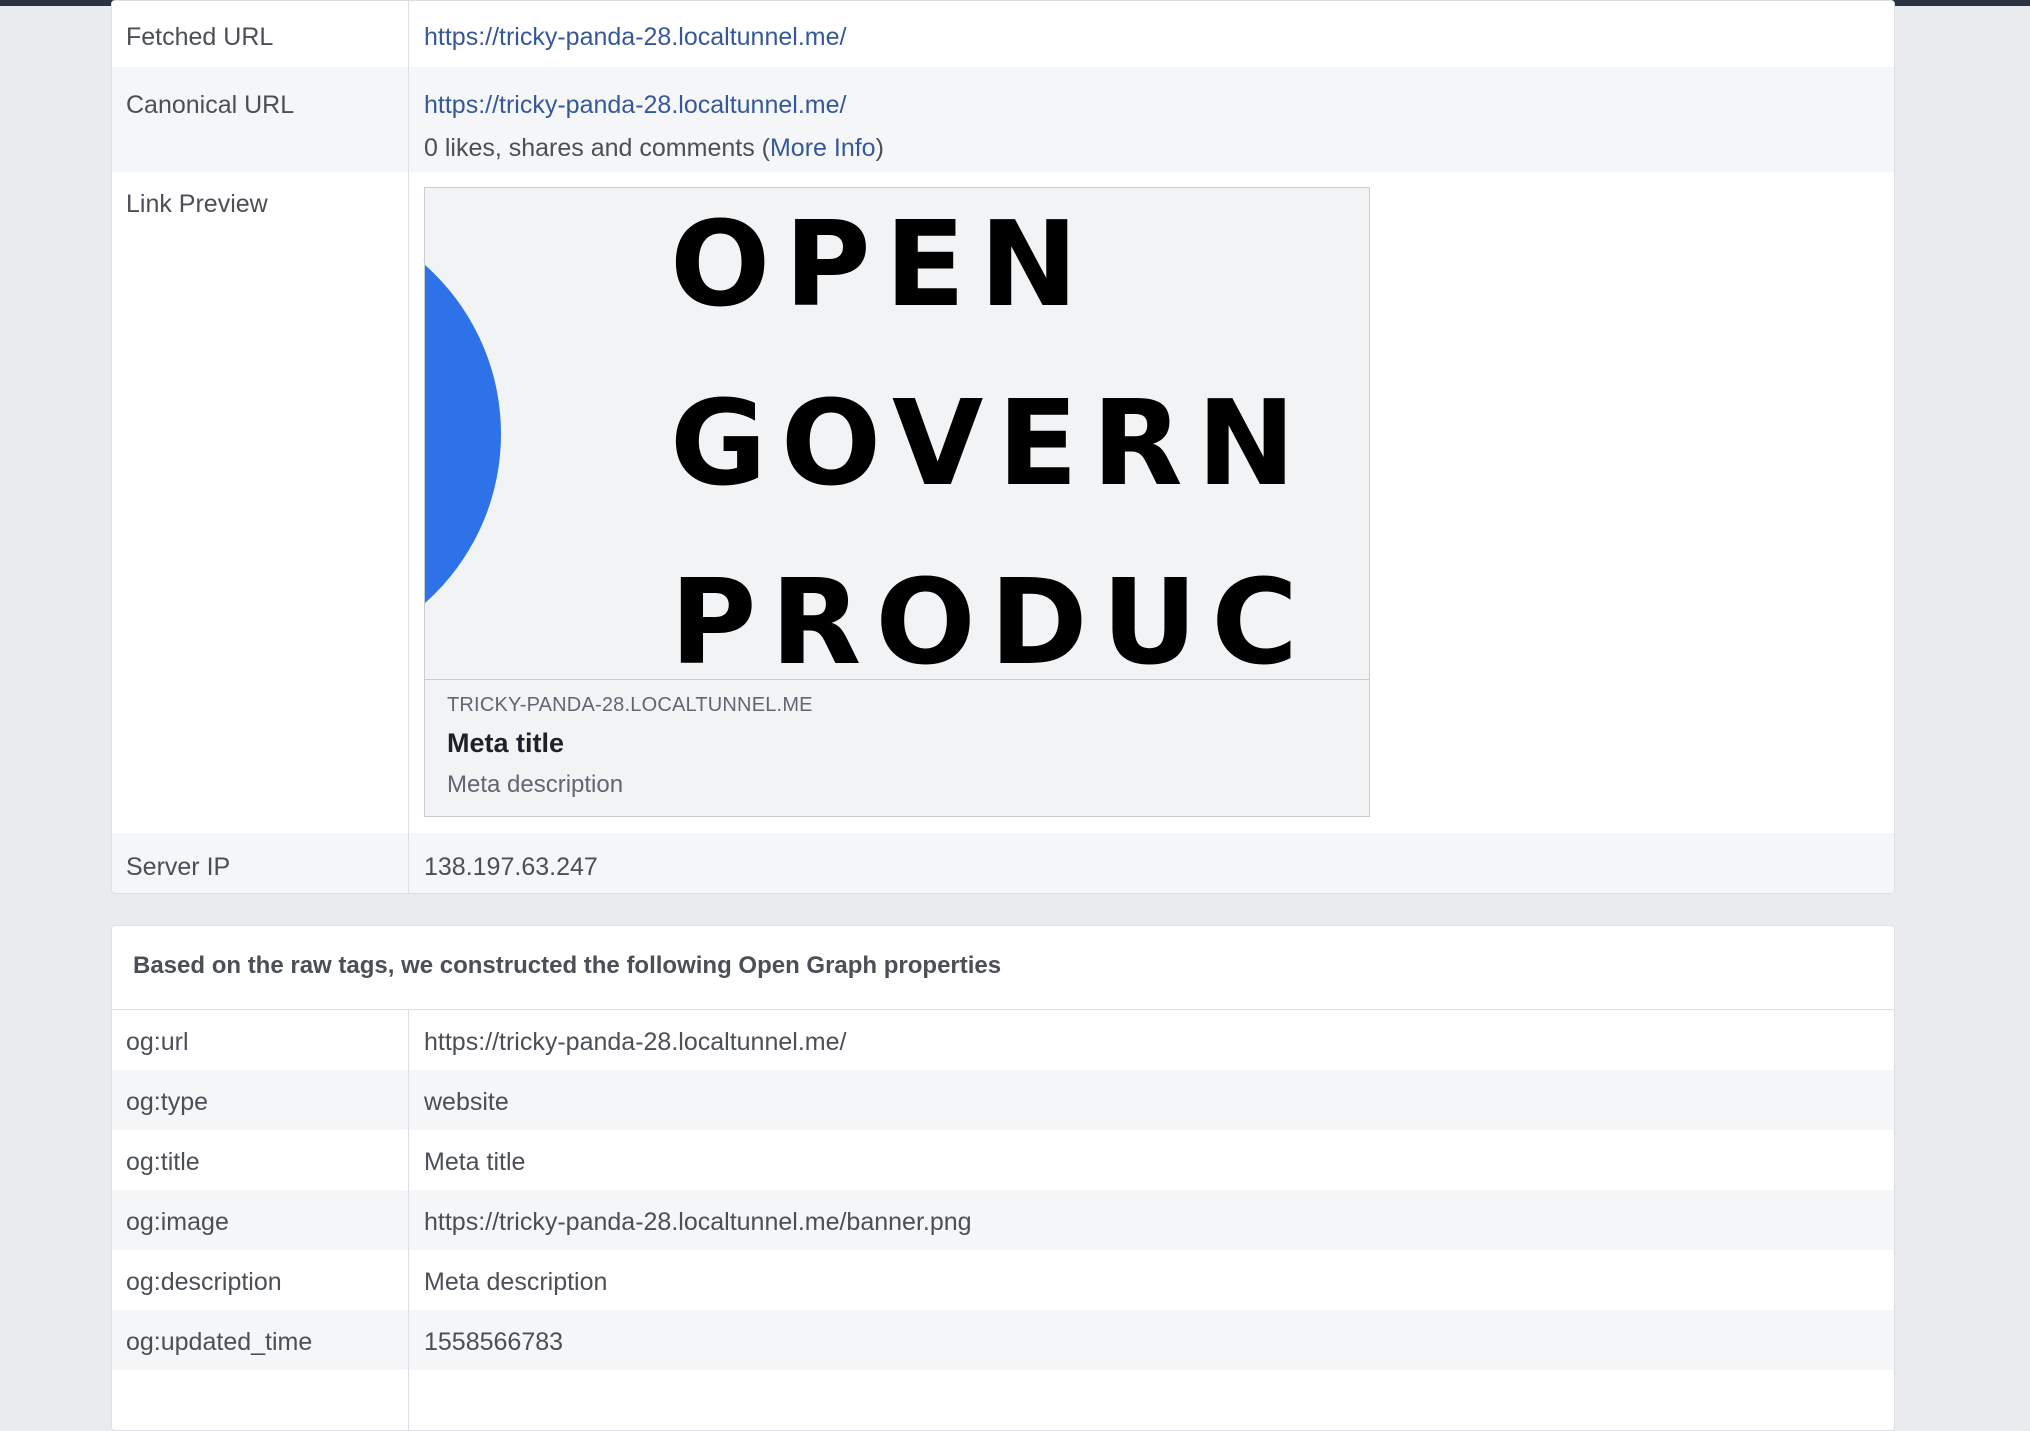 This screenshot has width=2030, height=1431. I want to click on canonical-url-link: https://tricky-panda-28.localtunnel.me/, so click(635, 105).